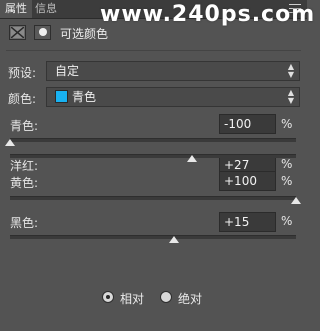 The width and height of the screenshot is (320, 331). What do you see at coordinates (247, 222) in the screenshot?
I see `black-value-input: +15` at bounding box center [247, 222].